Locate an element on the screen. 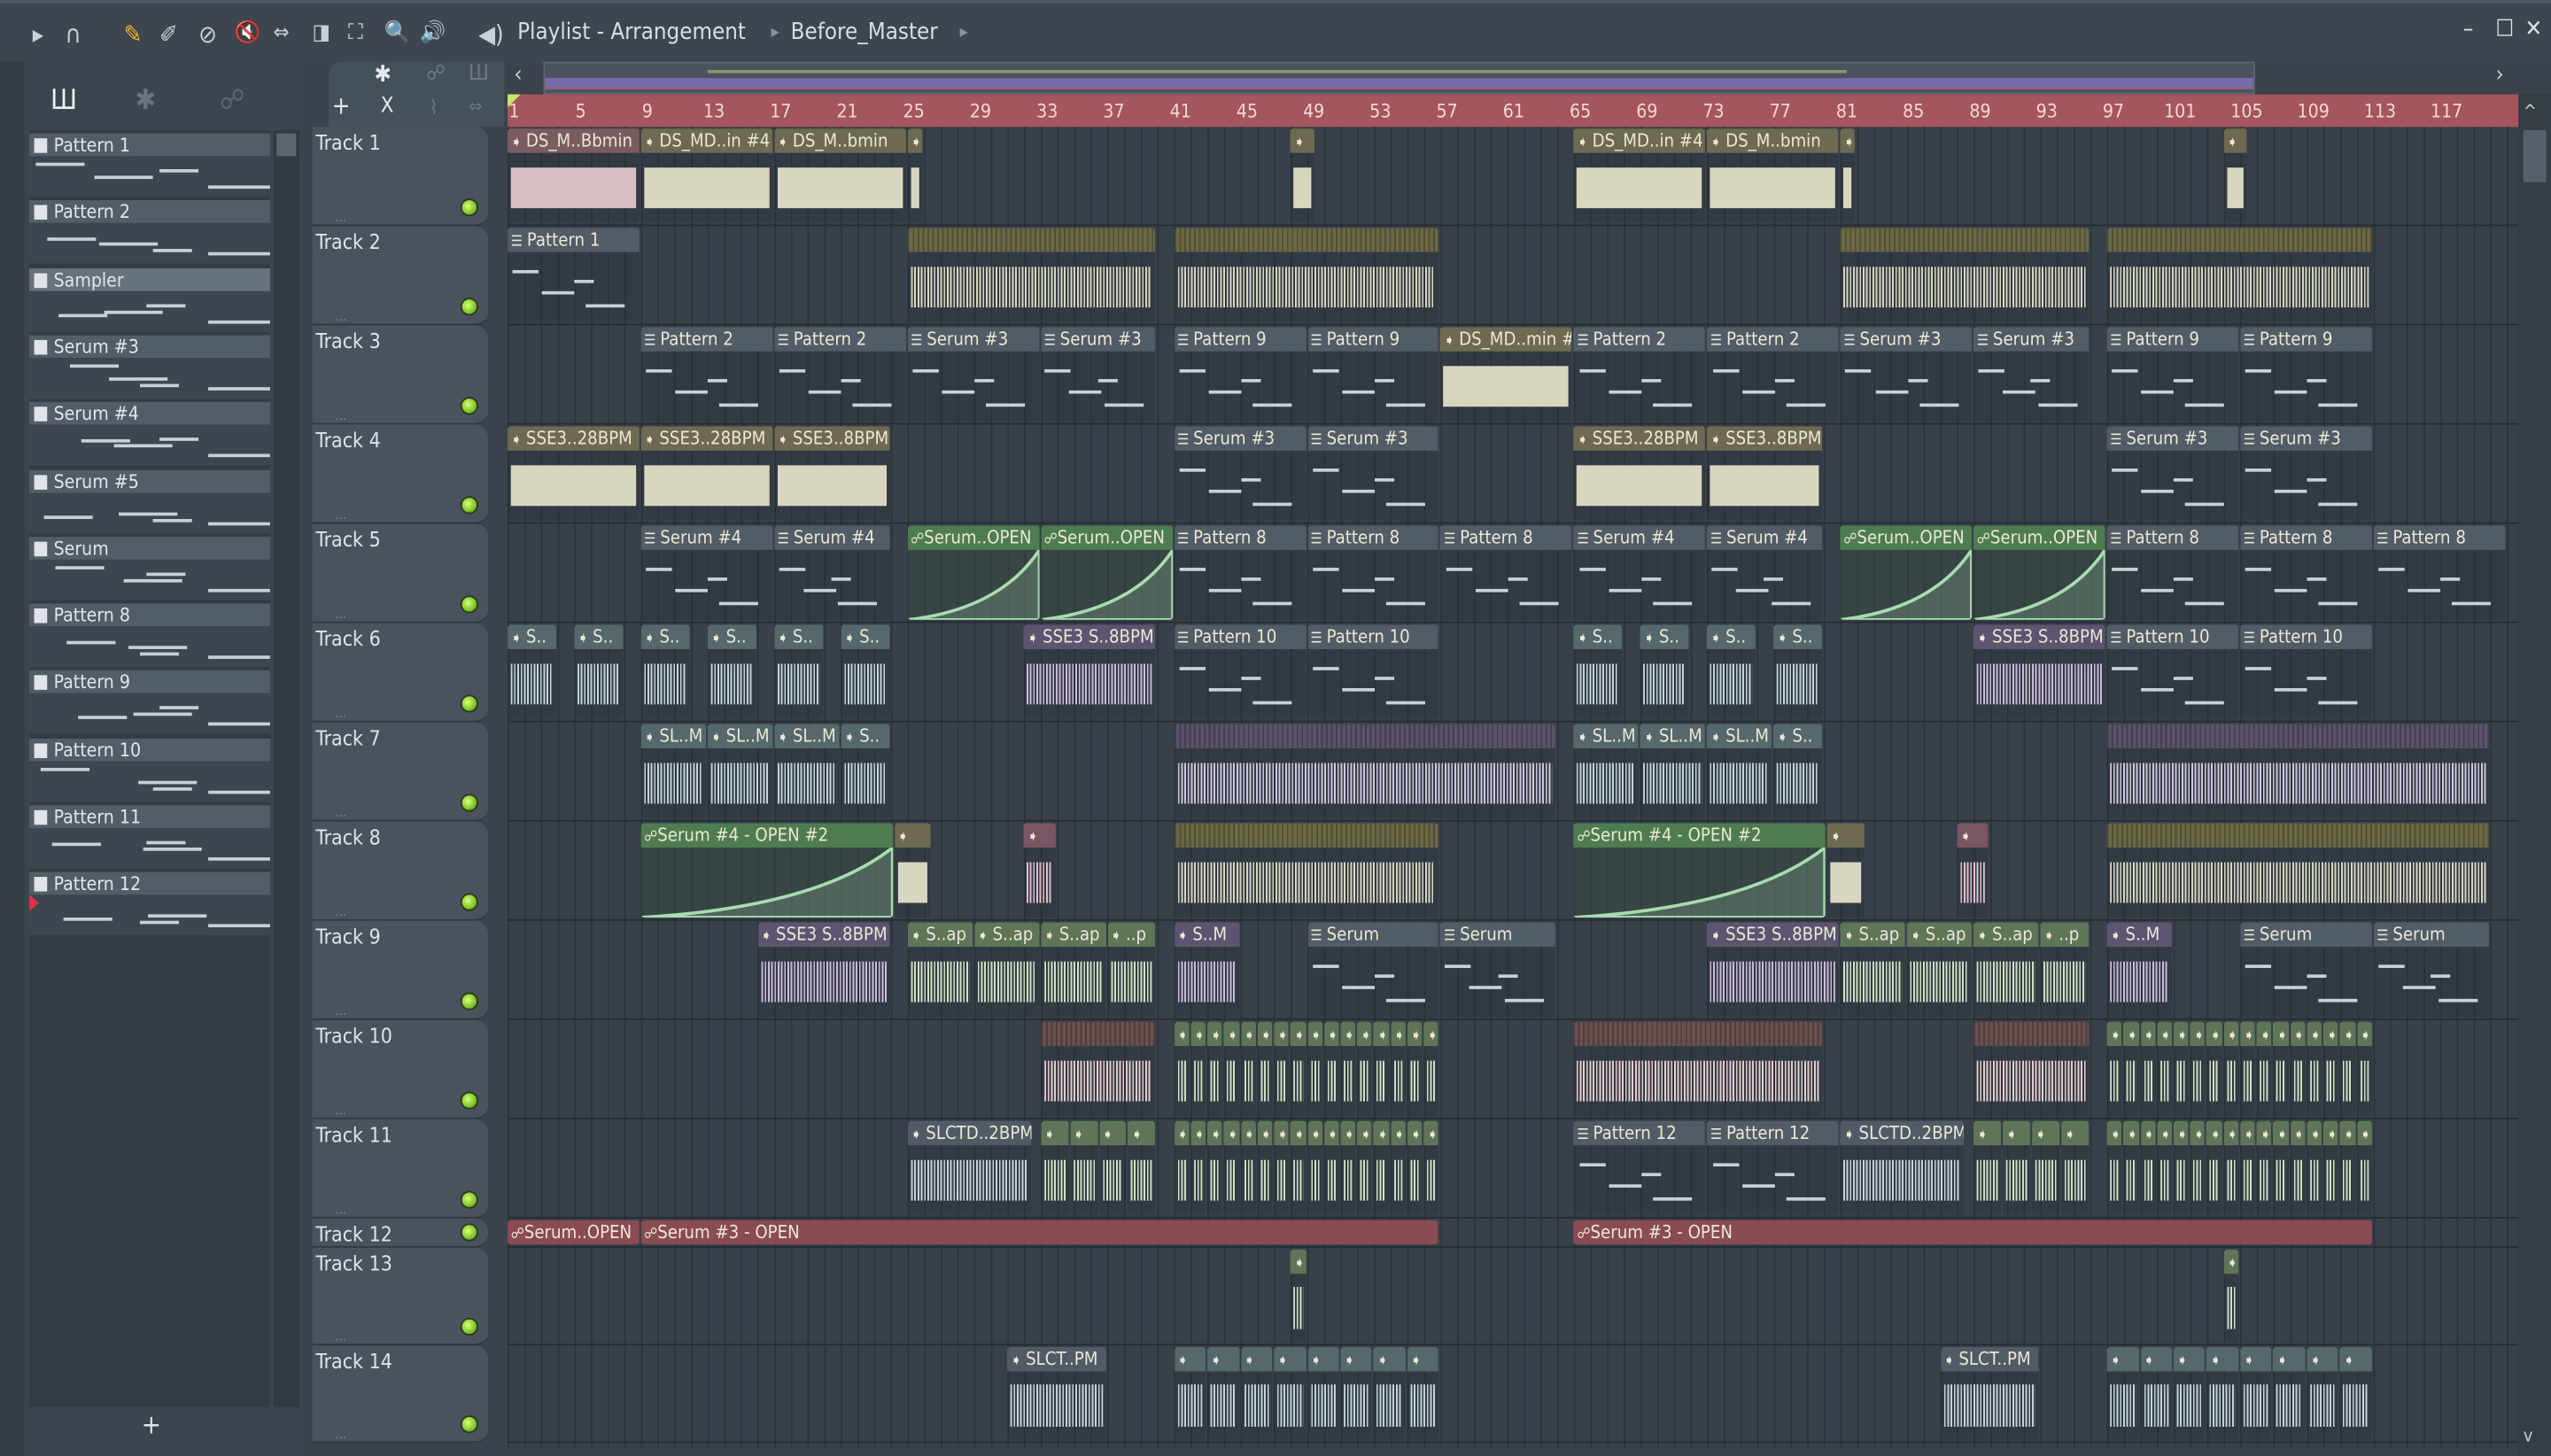 The height and width of the screenshot is (1456, 2551). audio-clip: ➧ SL..M is located at coordinates (1606, 771).